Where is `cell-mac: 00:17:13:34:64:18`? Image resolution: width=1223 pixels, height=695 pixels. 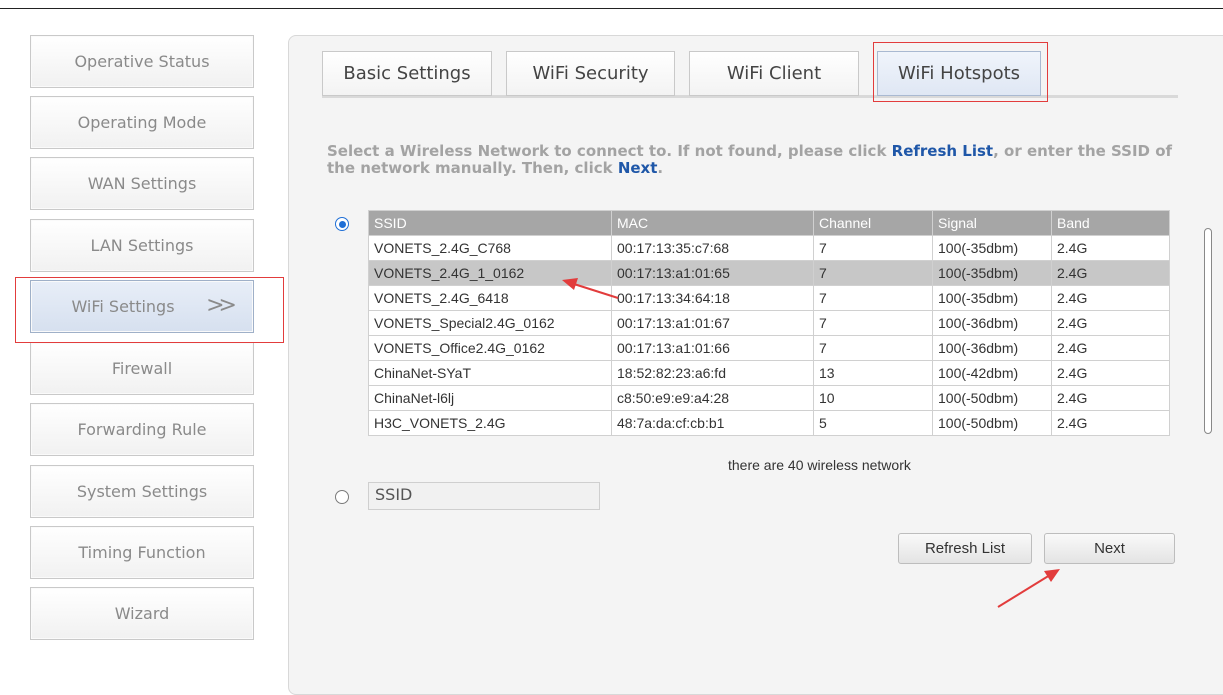 cell-mac: 00:17:13:34:64:18 is located at coordinates (712, 298).